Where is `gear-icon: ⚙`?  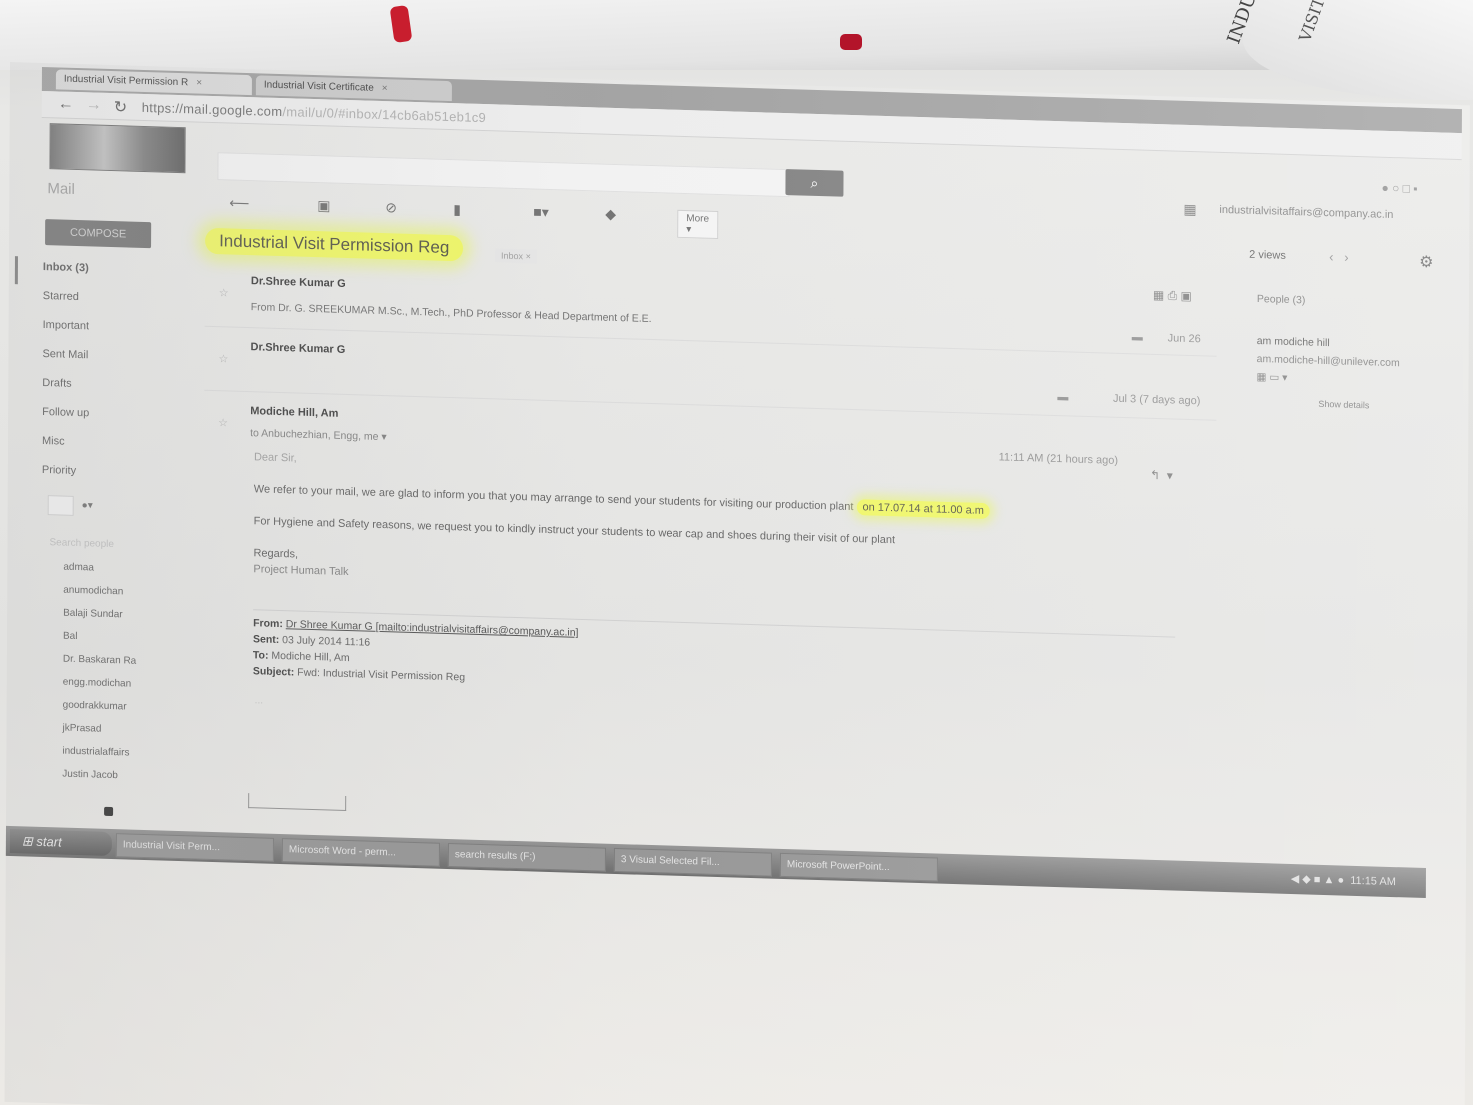 gear-icon: ⚙ is located at coordinates (1426, 262).